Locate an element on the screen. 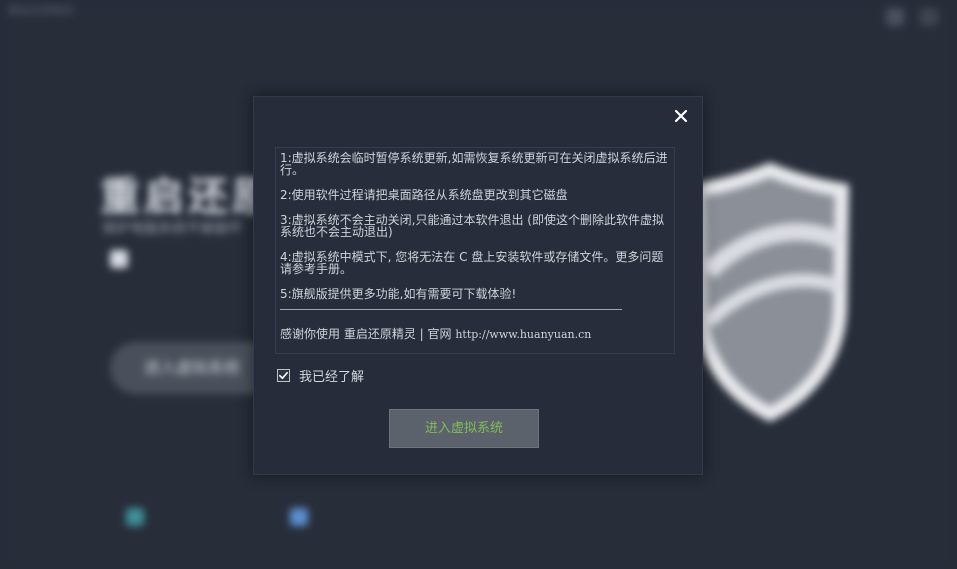  title-bar: 重启还原精灵 is located at coordinates (478, 18).